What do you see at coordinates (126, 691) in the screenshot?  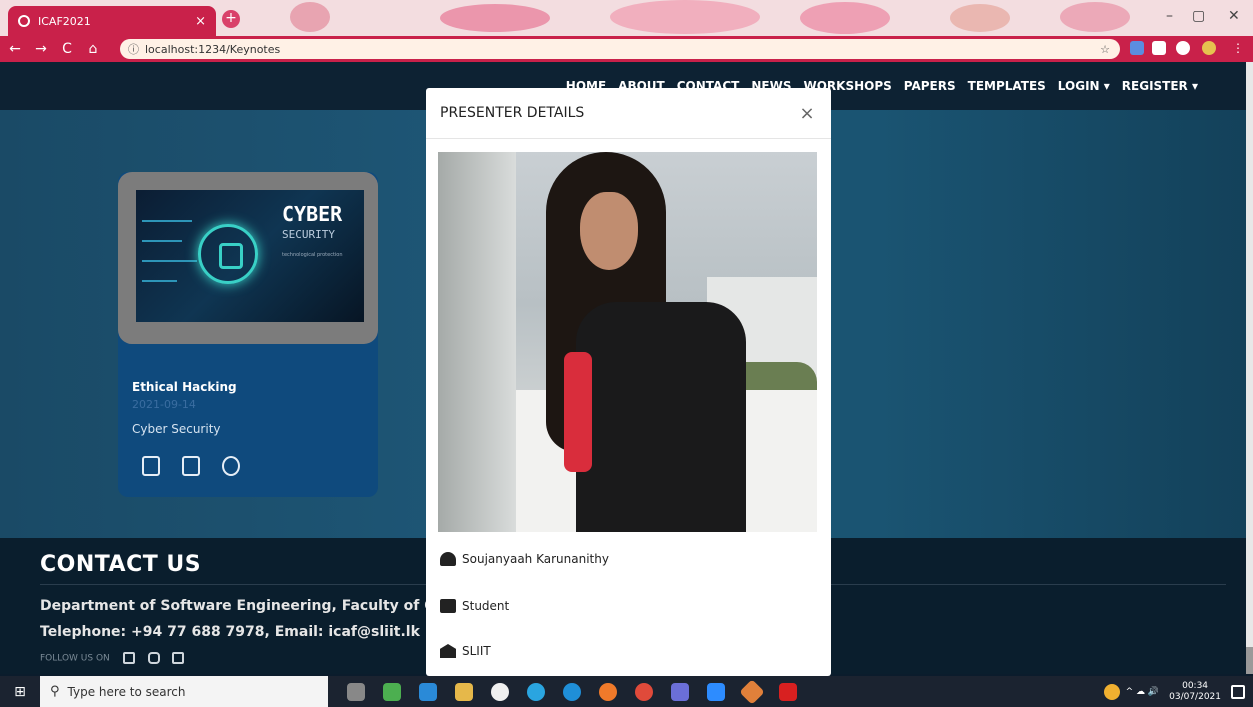 I see `search-placeholder: Type here to search` at bounding box center [126, 691].